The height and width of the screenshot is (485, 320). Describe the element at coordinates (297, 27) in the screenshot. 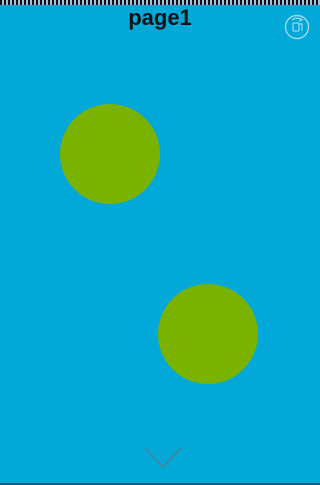

I see `rotate-screen-icon` at that location.